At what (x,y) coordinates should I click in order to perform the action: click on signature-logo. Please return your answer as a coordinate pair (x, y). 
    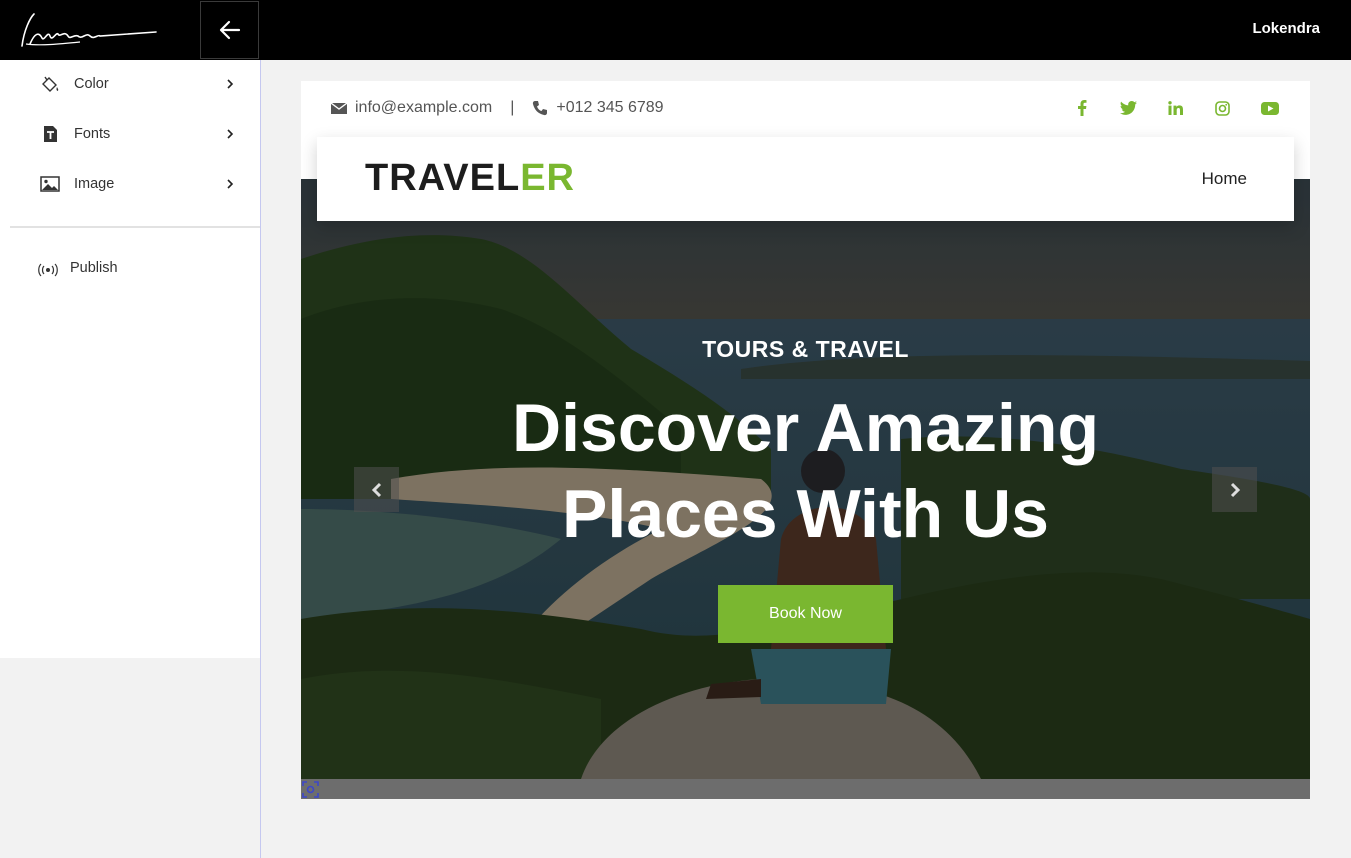
    Looking at the image, I should click on (100, 30).